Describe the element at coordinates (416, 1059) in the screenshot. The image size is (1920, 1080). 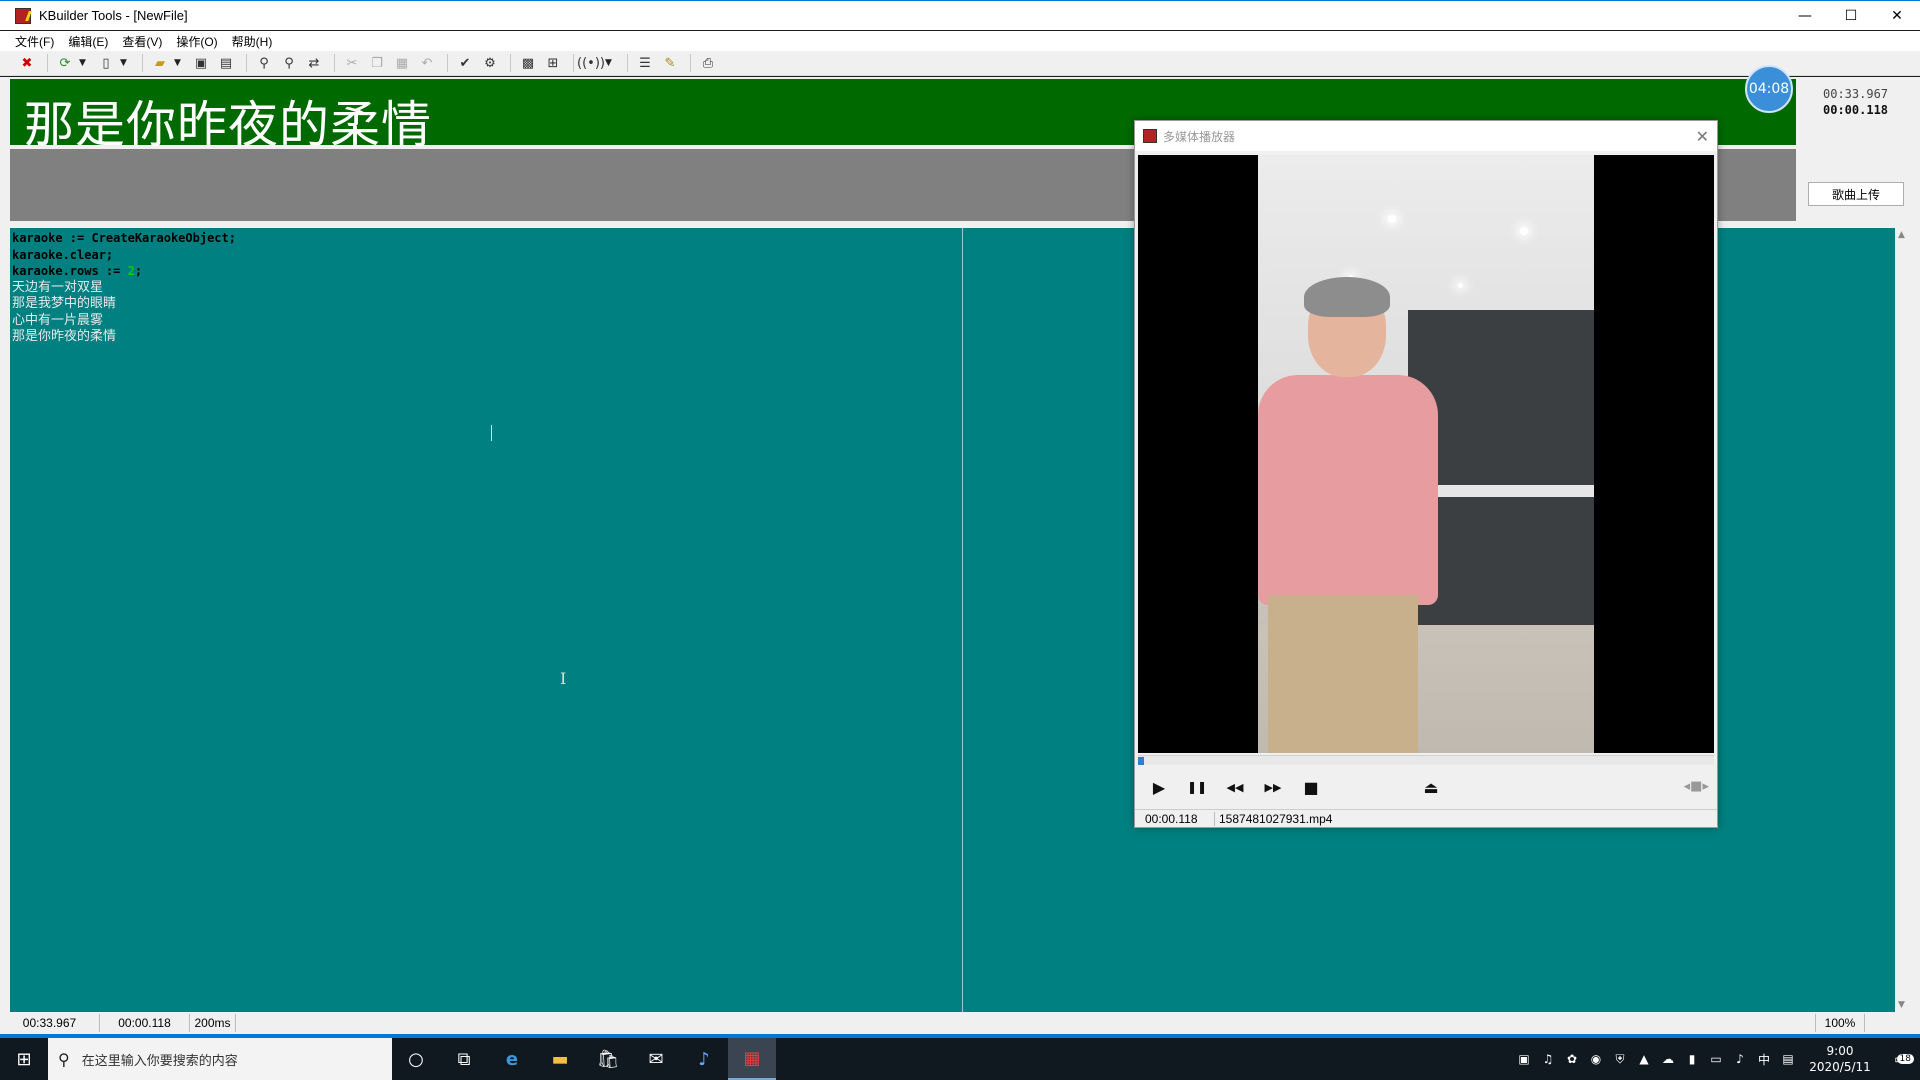
I see `cortana-icon: ○` at that location.